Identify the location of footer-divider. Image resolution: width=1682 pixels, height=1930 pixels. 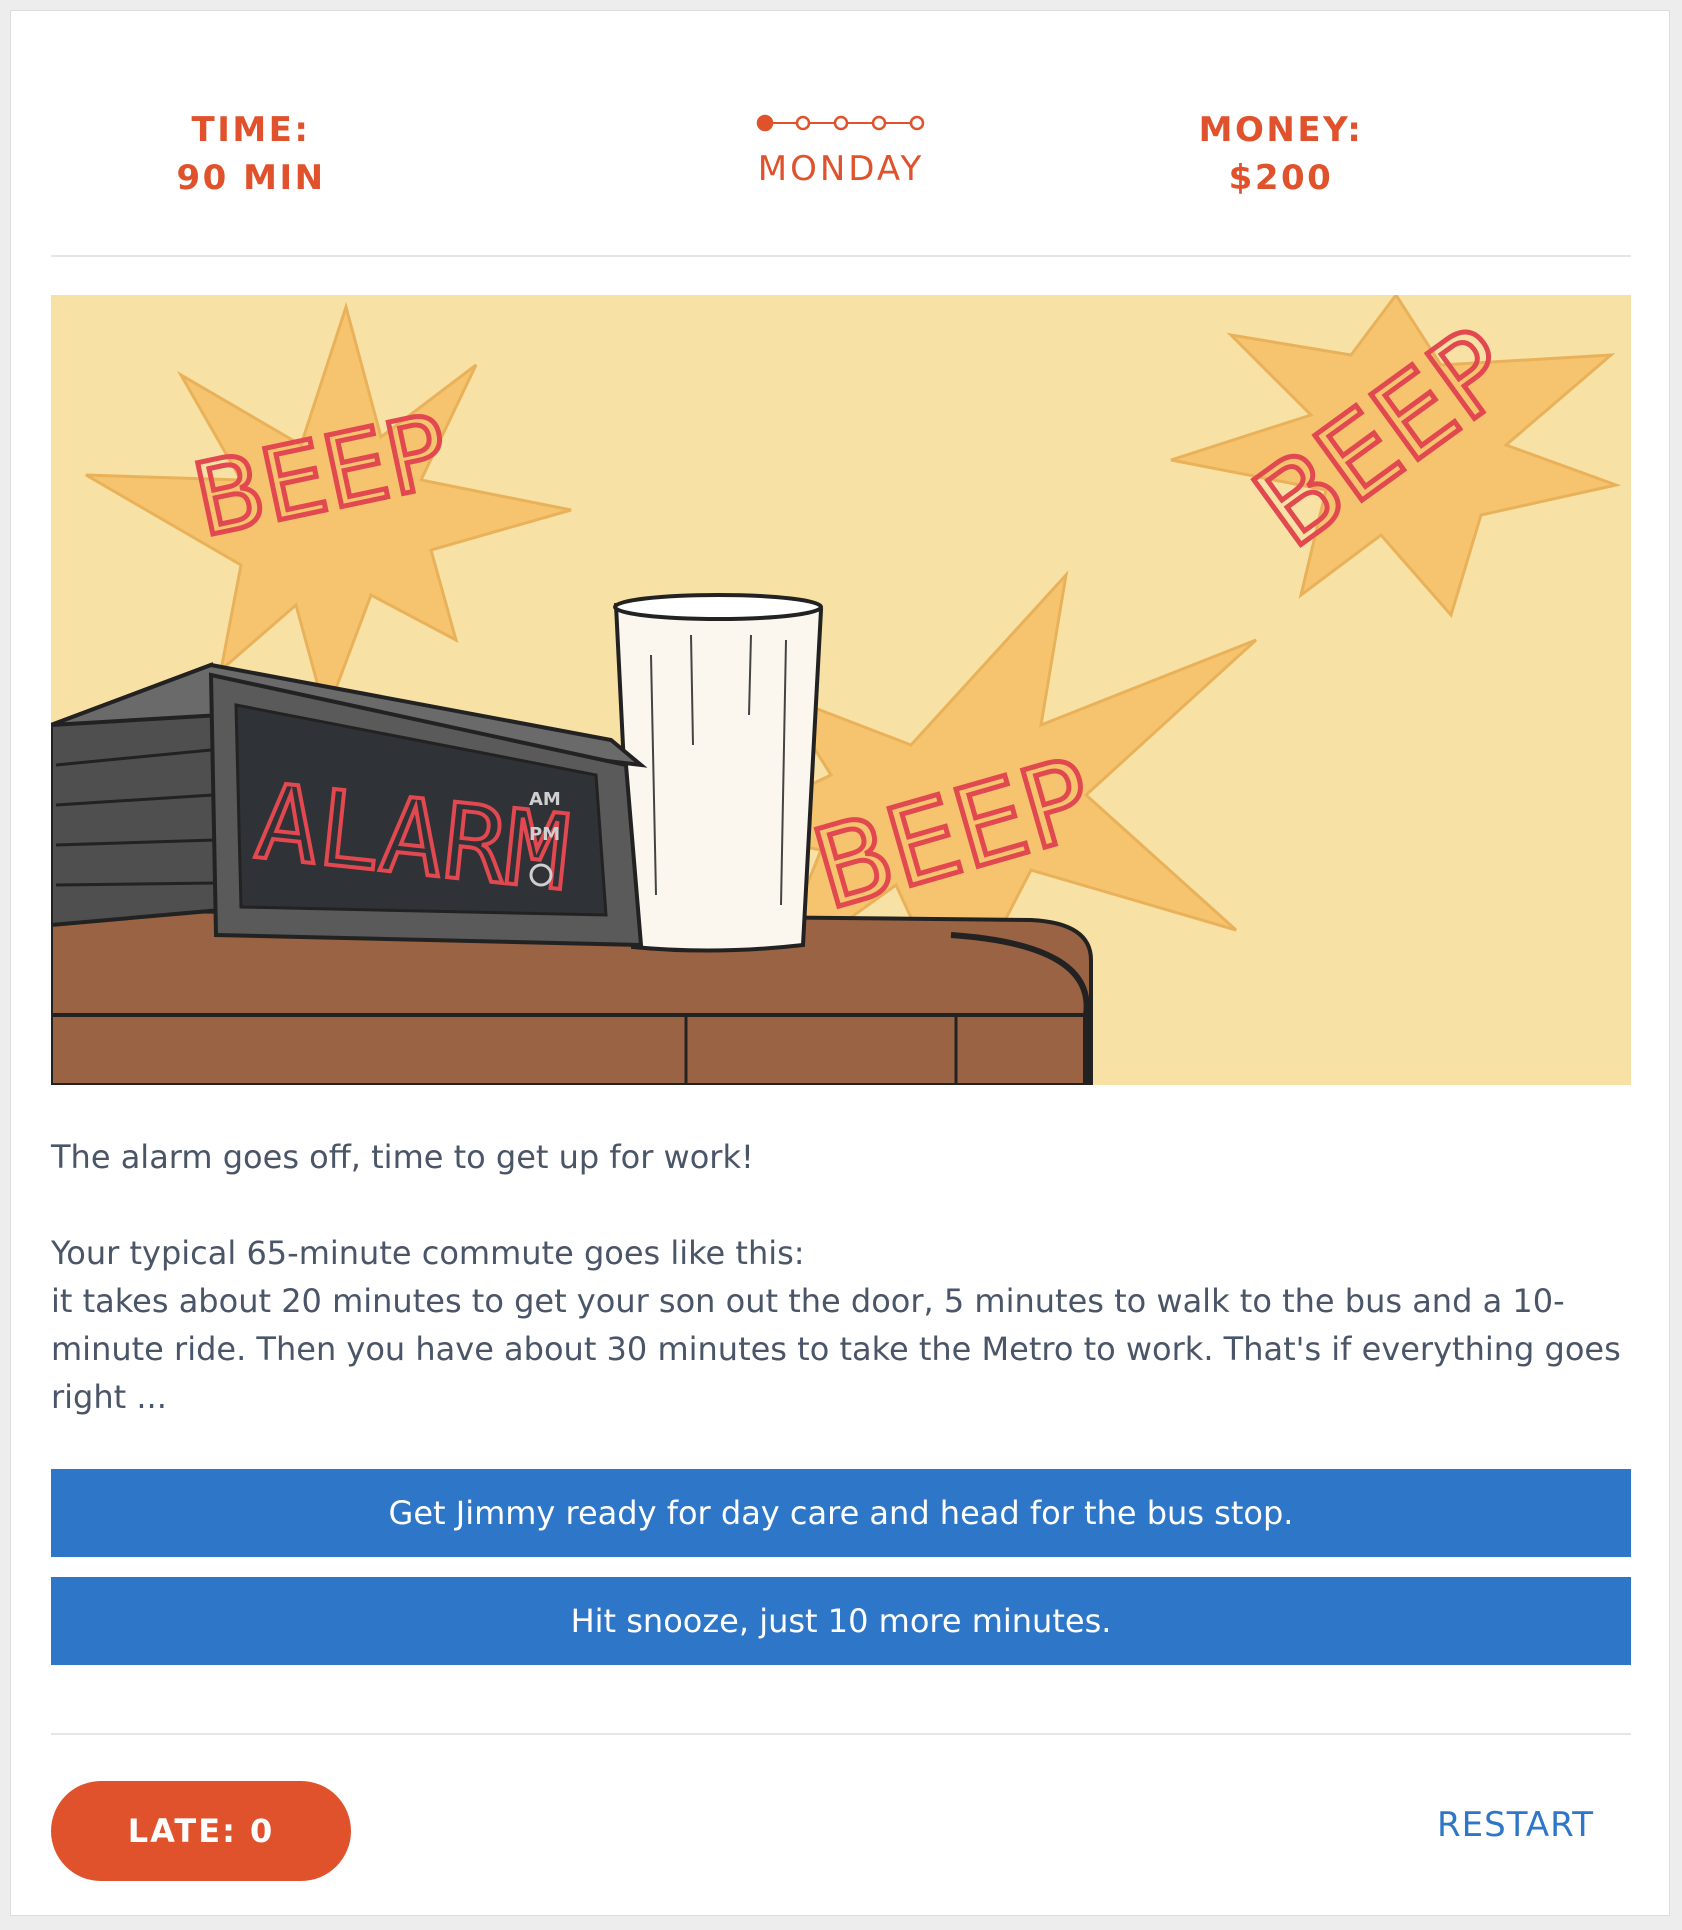
(841, 1734).